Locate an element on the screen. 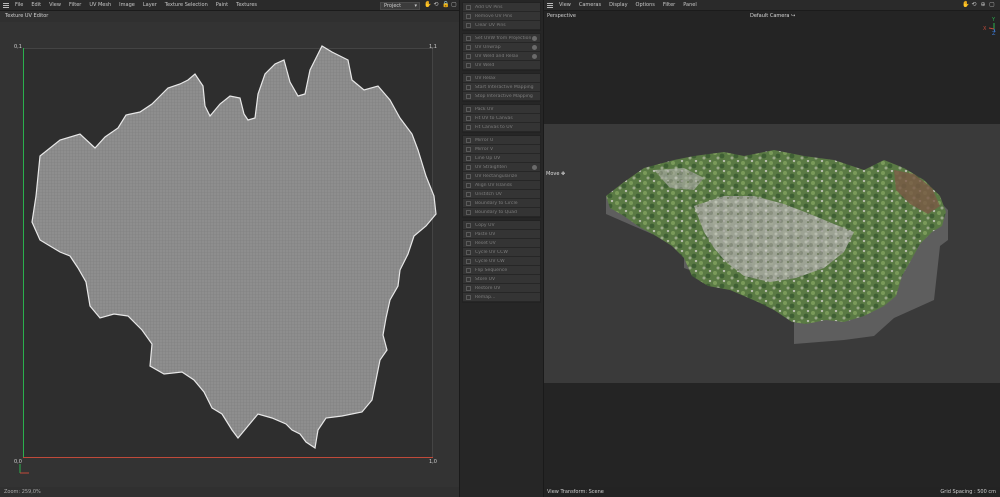  uv-corner-top-left: 0,1 is located at coordinates (18, 47).